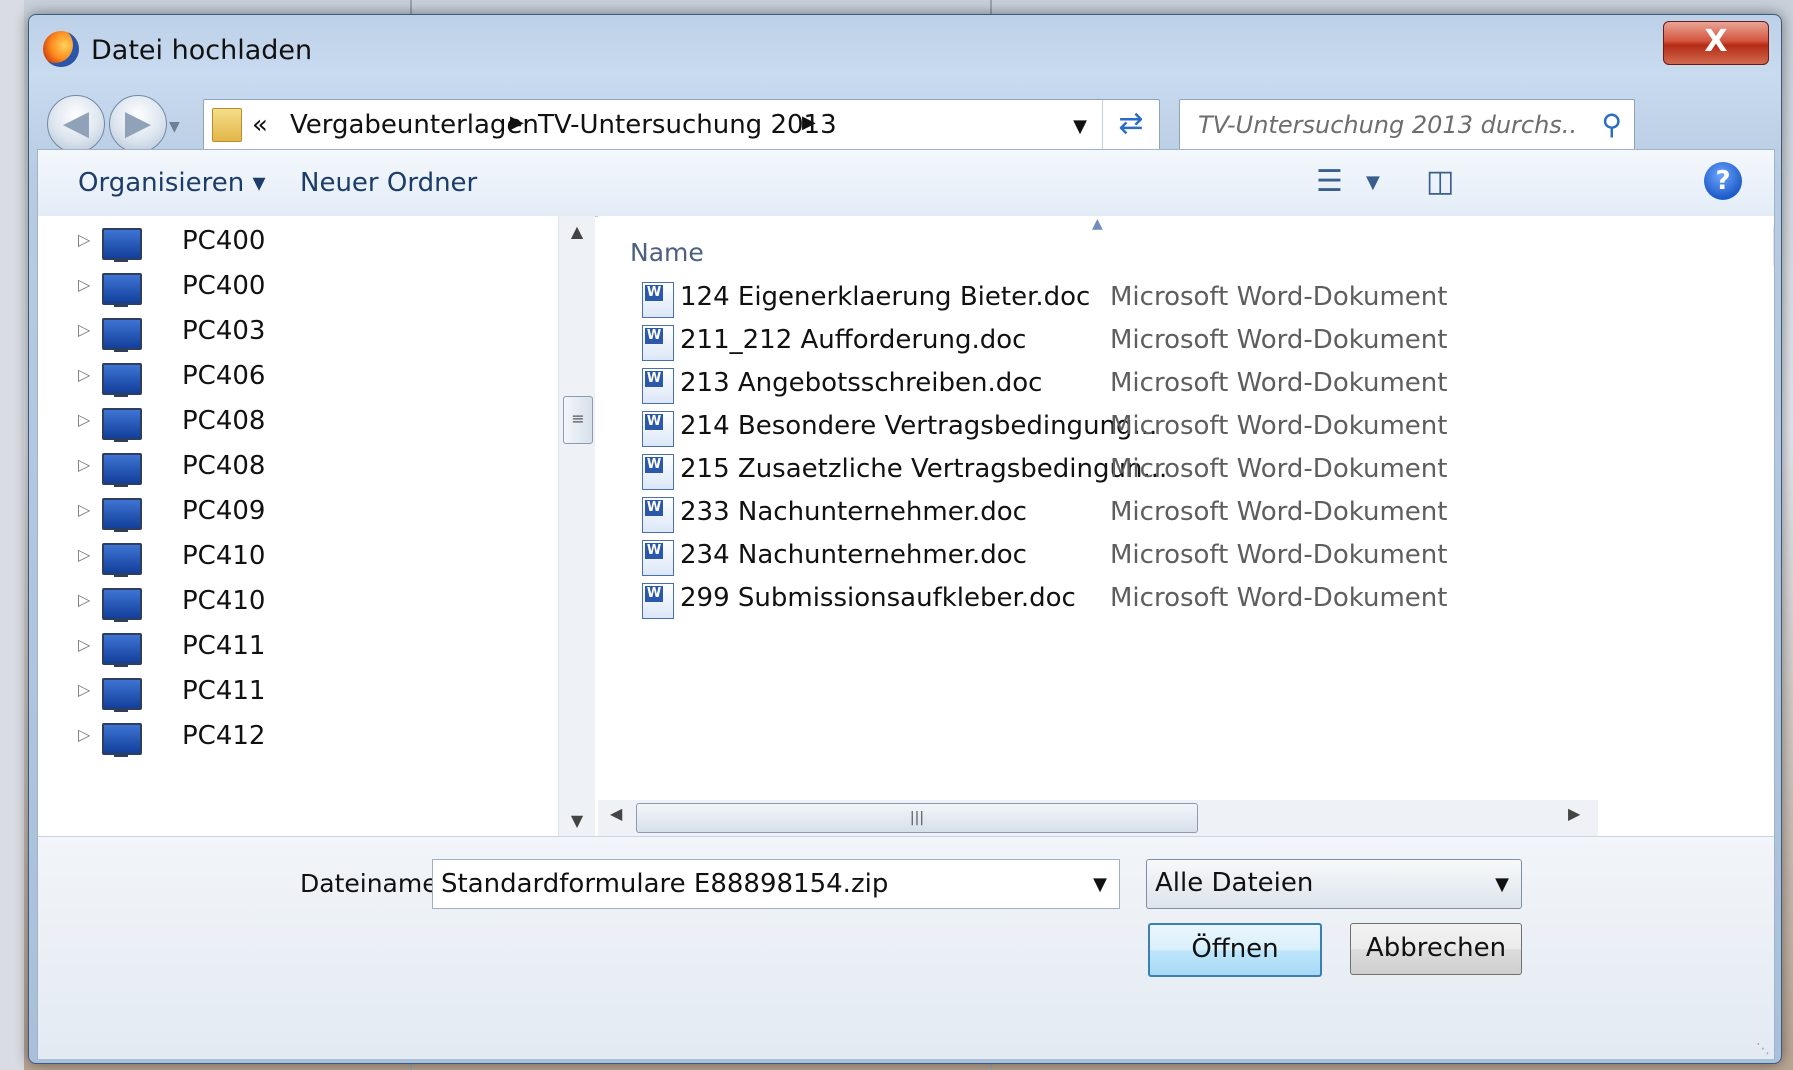 The width and height of the screenshot is (1793, 1070). I want to click on new-folder-button: Neuer Ordner, so click(388, 183).